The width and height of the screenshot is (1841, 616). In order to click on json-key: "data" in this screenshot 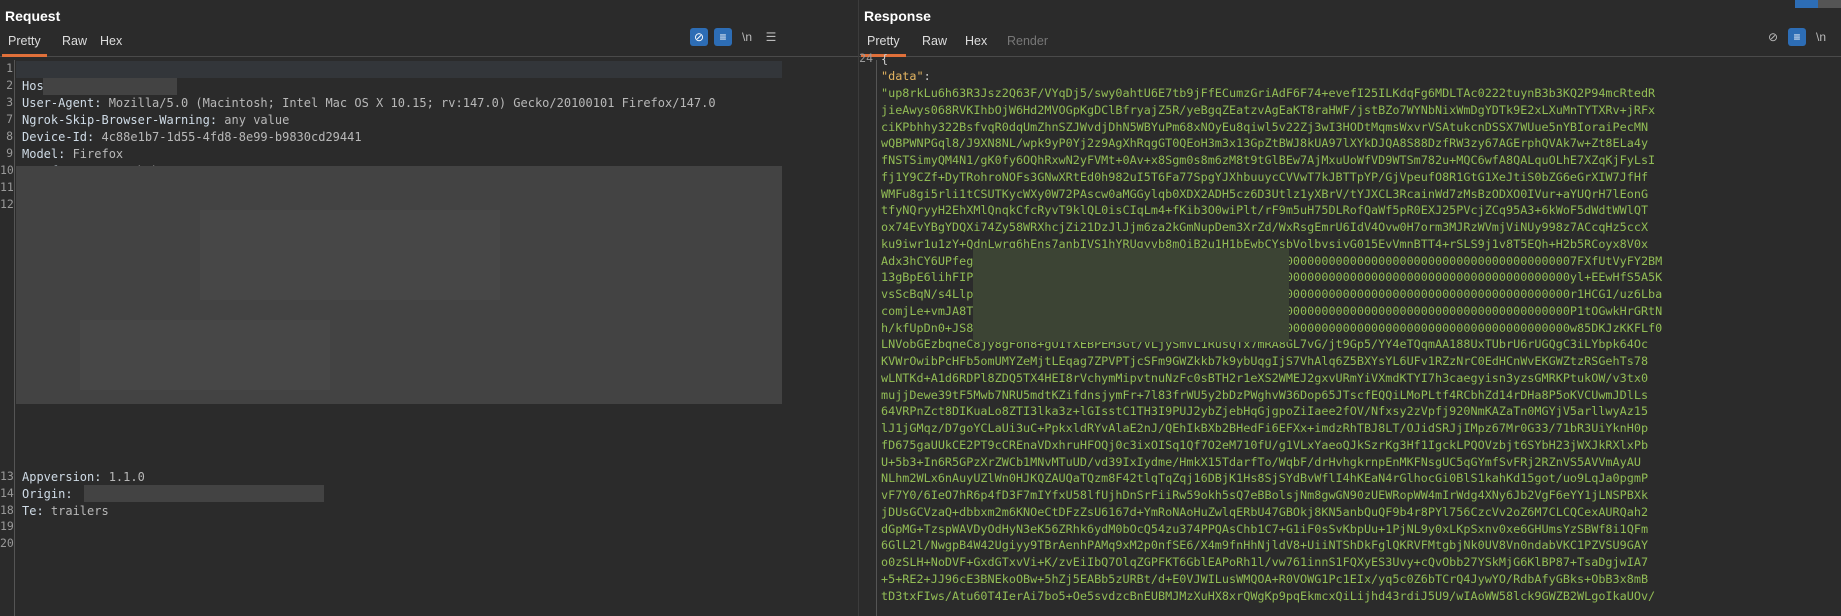, I will do `click(902, 76)`.